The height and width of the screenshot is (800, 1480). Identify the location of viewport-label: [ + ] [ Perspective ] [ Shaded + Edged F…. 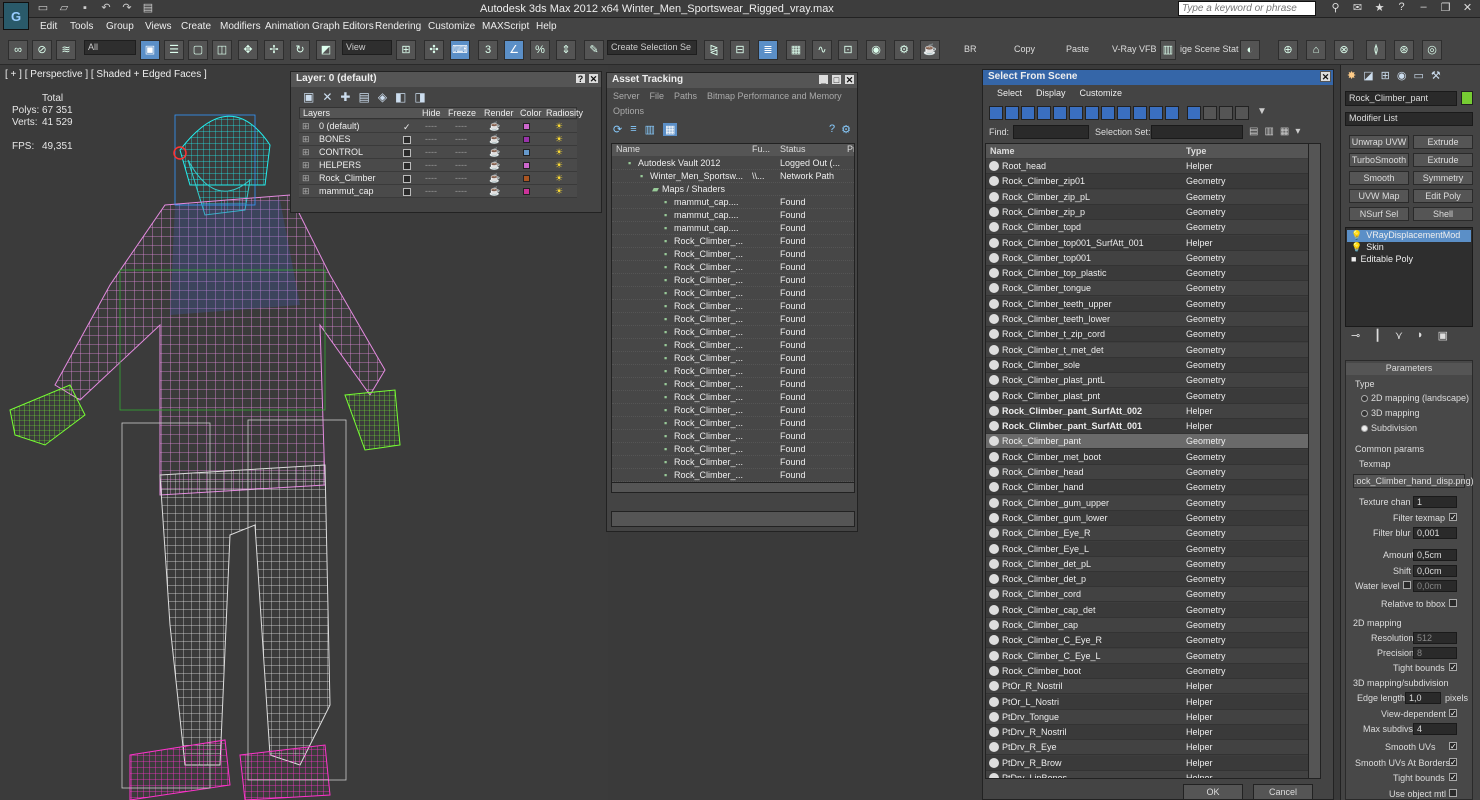
(106, 74).